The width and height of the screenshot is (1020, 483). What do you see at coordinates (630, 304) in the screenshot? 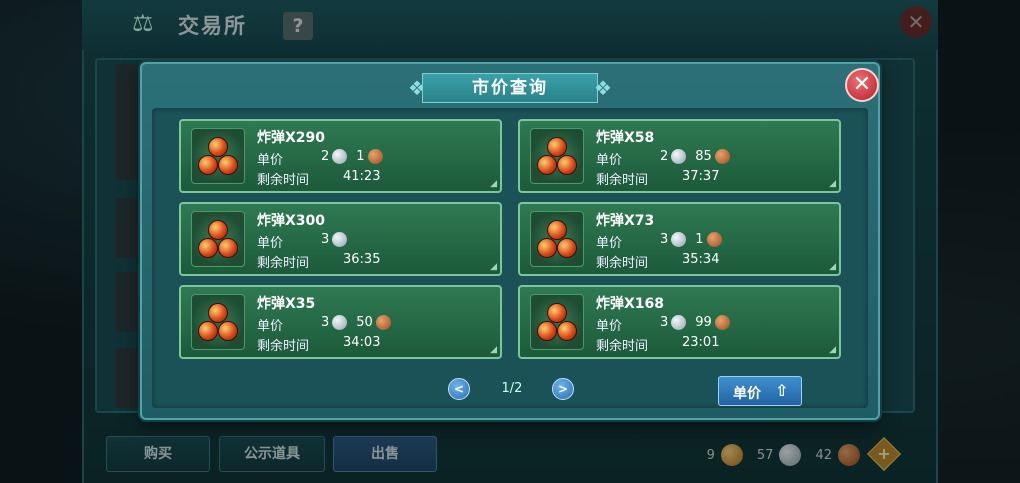
I see `item-name: 炸弹X168` at bounding box center [630, 304].